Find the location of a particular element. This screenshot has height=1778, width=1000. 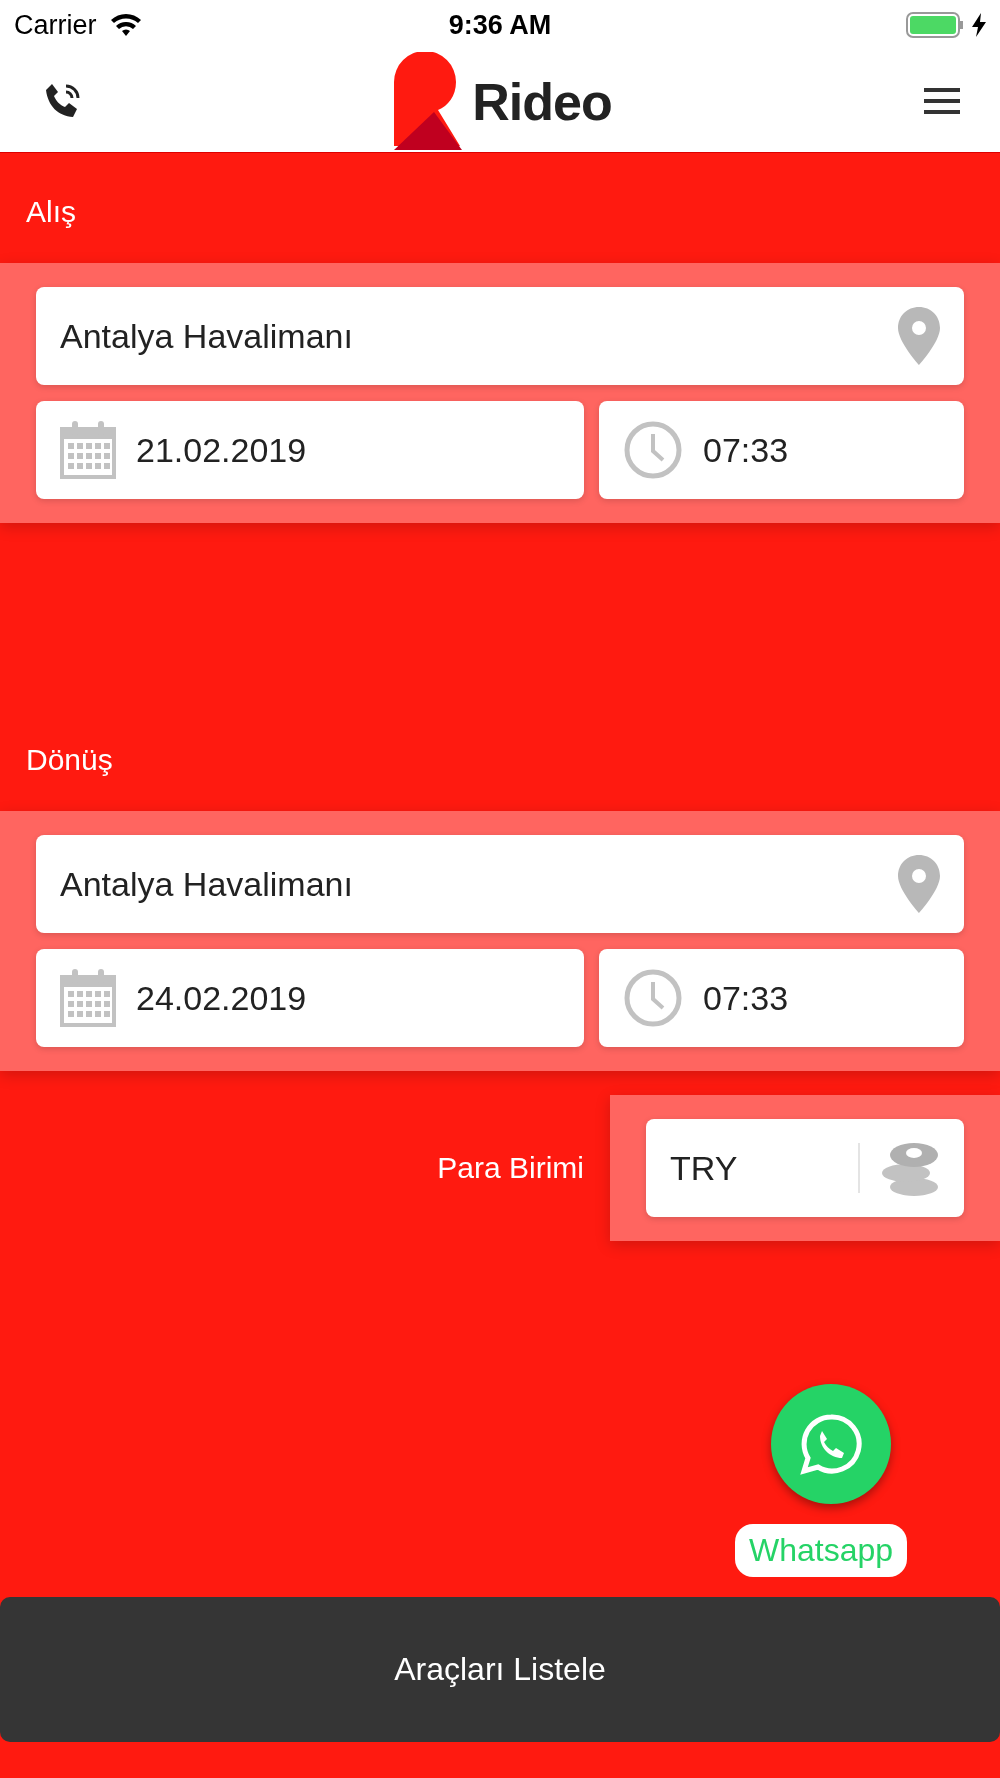

date-field: 21.02.2019 is located at coordinates (310, 450).